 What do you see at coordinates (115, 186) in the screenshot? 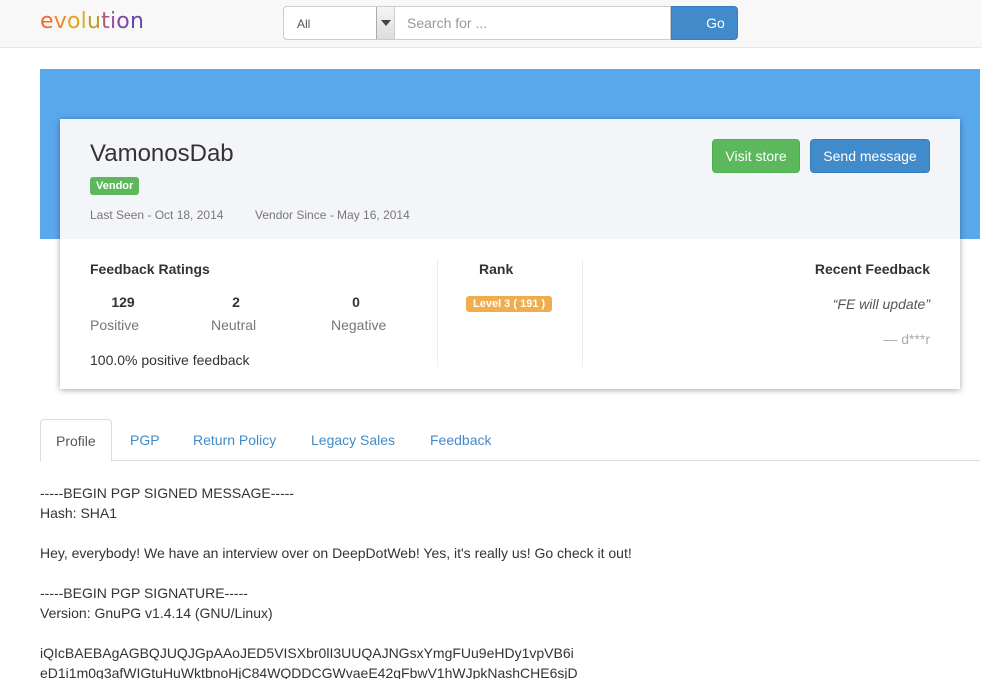
I see `vendor-badge: Vendor` at bounding box center [115, 186].